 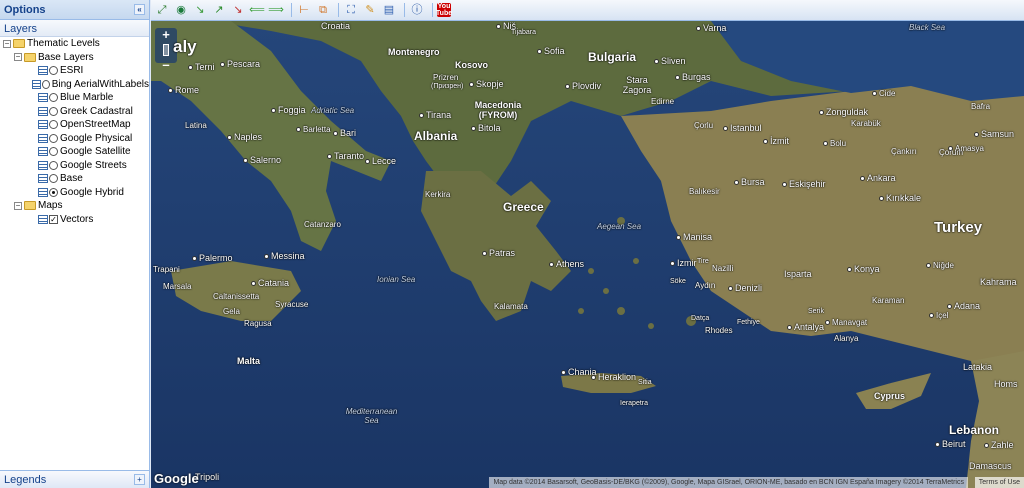 What do you see at coordinates (404, 10) in the screenshot?
I see `toolbar-separator` at bounding box center [404, 10].